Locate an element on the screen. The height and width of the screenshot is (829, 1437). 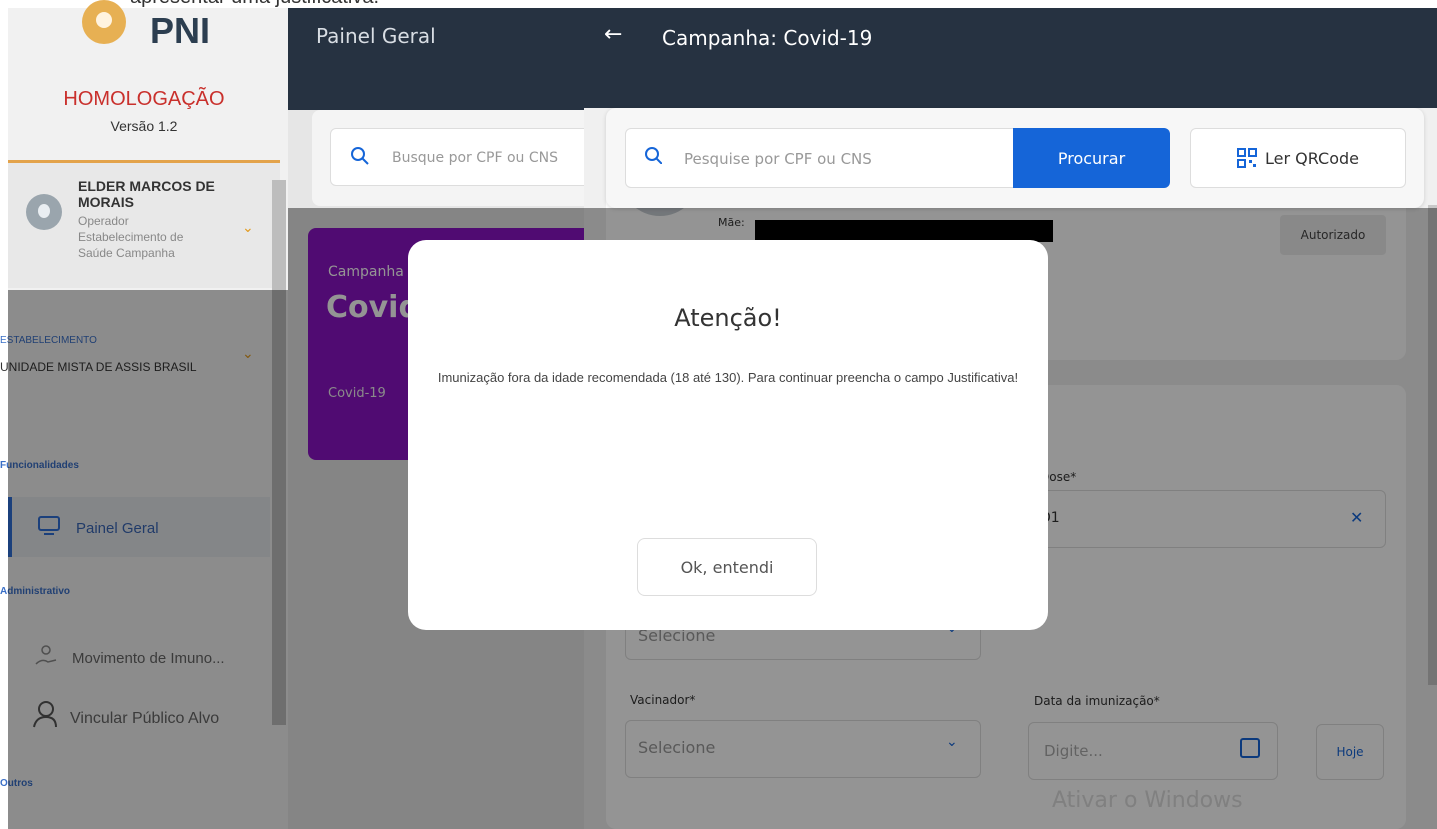
chevron-down-icon: ⌄ is located at coordinates (248, 228).